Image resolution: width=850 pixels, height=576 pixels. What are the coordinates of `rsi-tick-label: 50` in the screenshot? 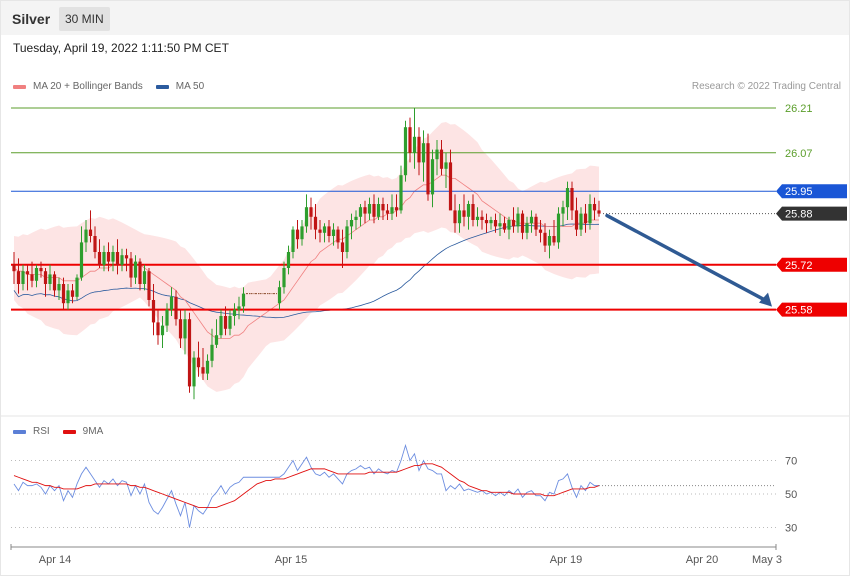 It's located at (791, 495).